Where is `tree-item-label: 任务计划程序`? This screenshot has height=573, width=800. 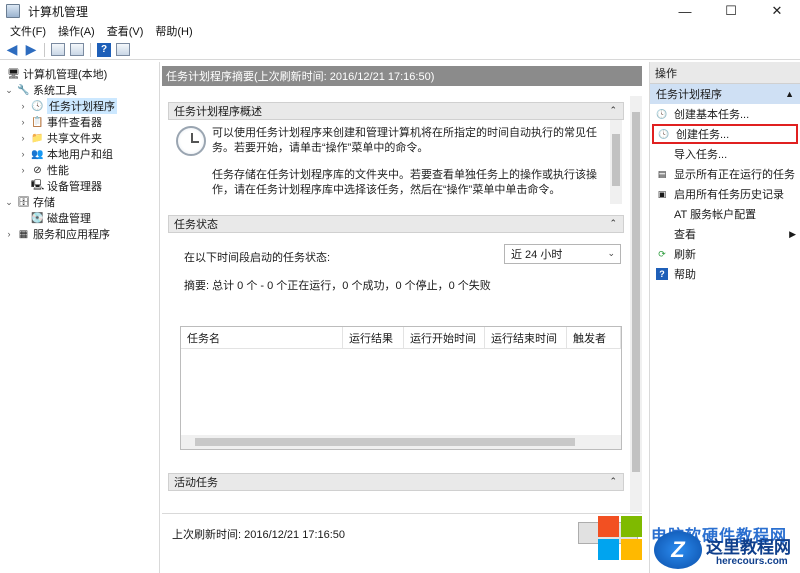
tree-item-label: 任务计划程序 is located at coordinates (82, 106).